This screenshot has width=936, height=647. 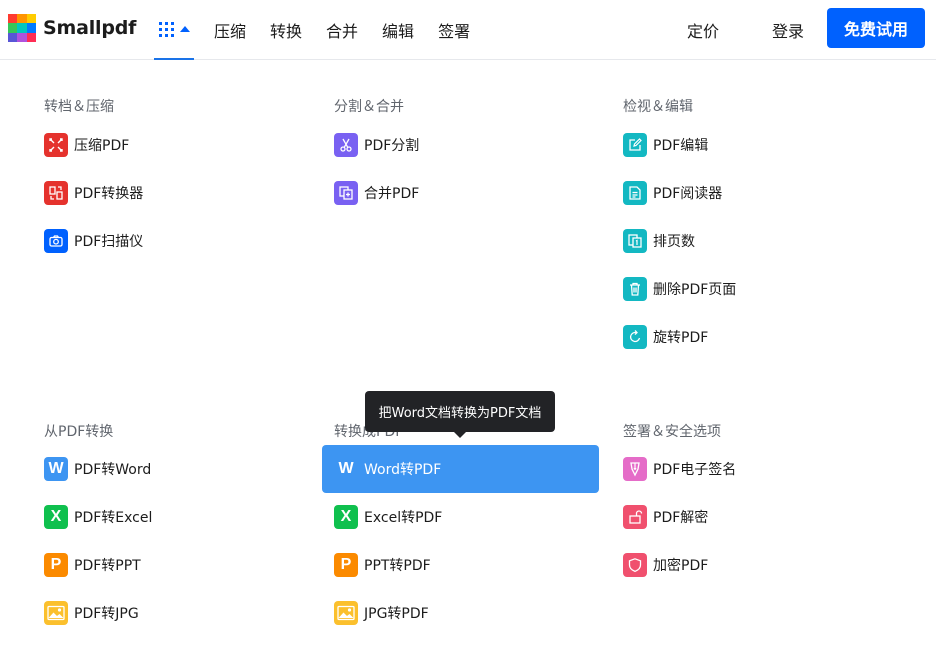 What do you see at coordinates (170, 613) in the screenshot?
I see `tool-pdf-to-jpg: PDF转JPG` at bounding box center [170, 613].